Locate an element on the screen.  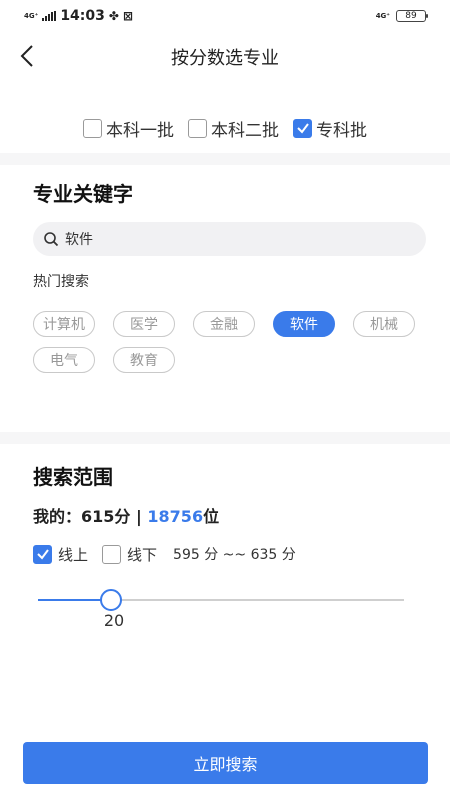
keyword-section-title: 专业关键字 is located at coordinates (83, 194).